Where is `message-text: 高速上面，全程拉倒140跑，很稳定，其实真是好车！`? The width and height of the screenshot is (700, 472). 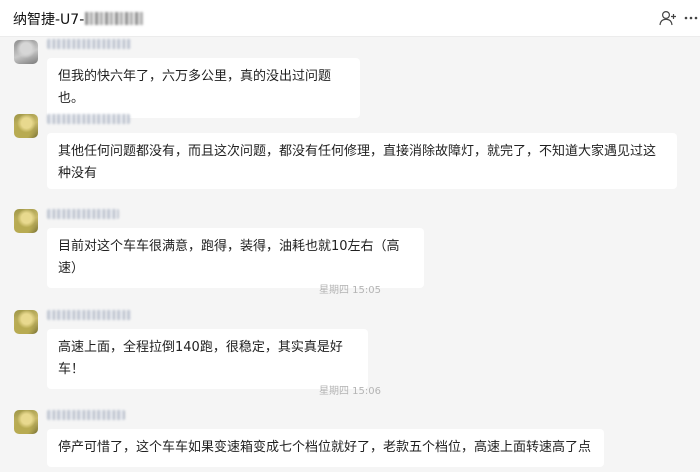 message-text: 高速上面，全程拉倒140跑，很稳定，其实真是好车！ is located at coordinates (200, 358).